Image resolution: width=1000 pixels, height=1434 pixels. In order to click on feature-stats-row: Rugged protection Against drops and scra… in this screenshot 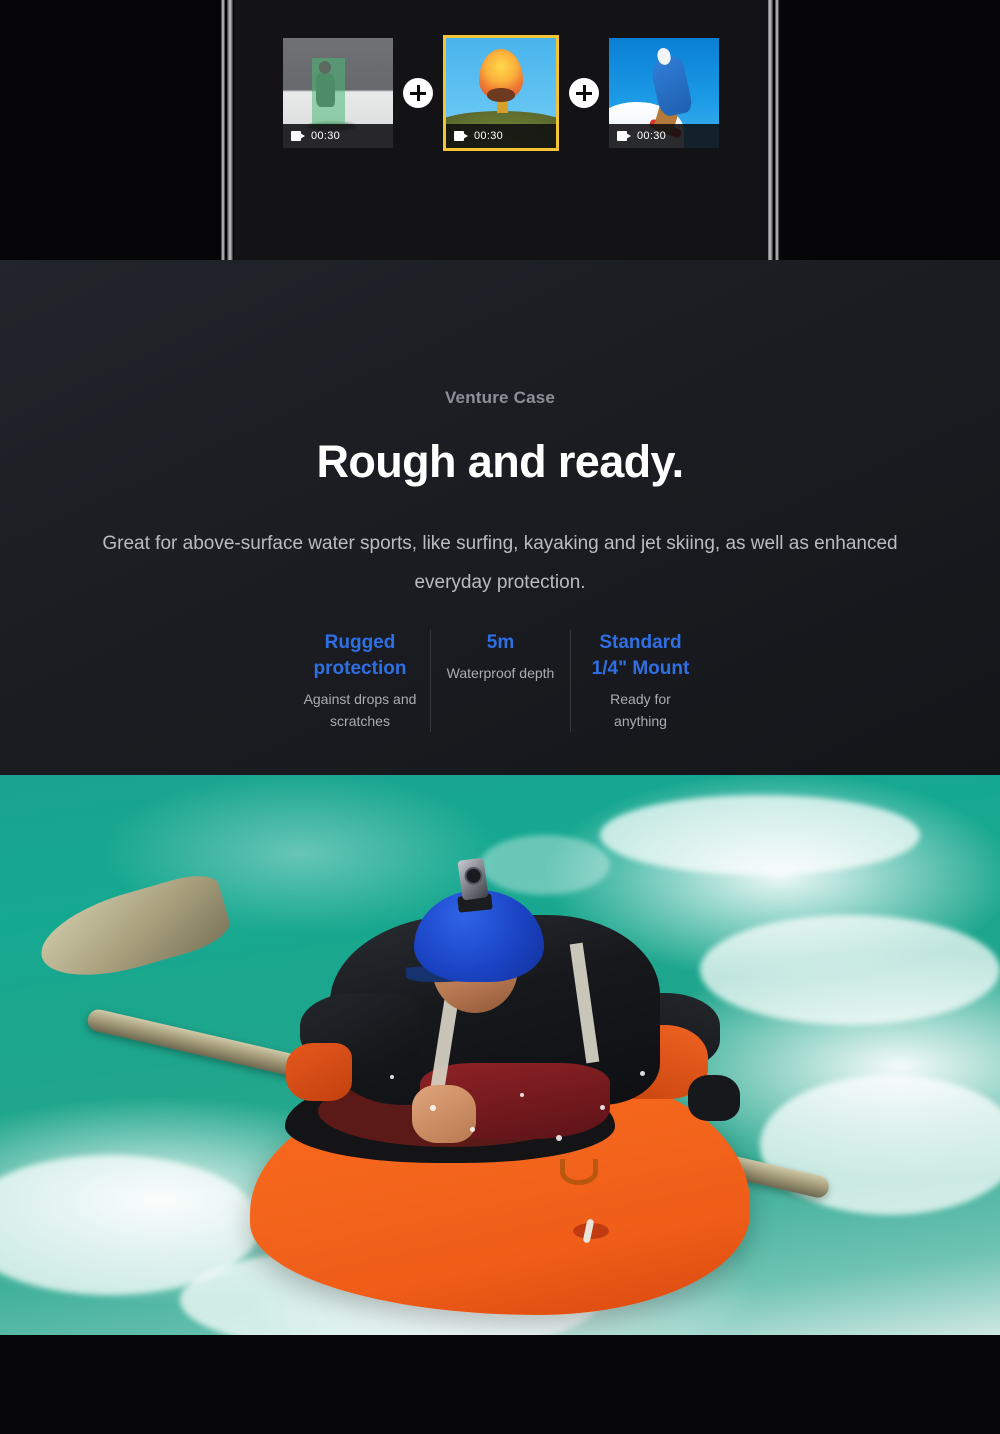, I will do `click(500, 681)`.